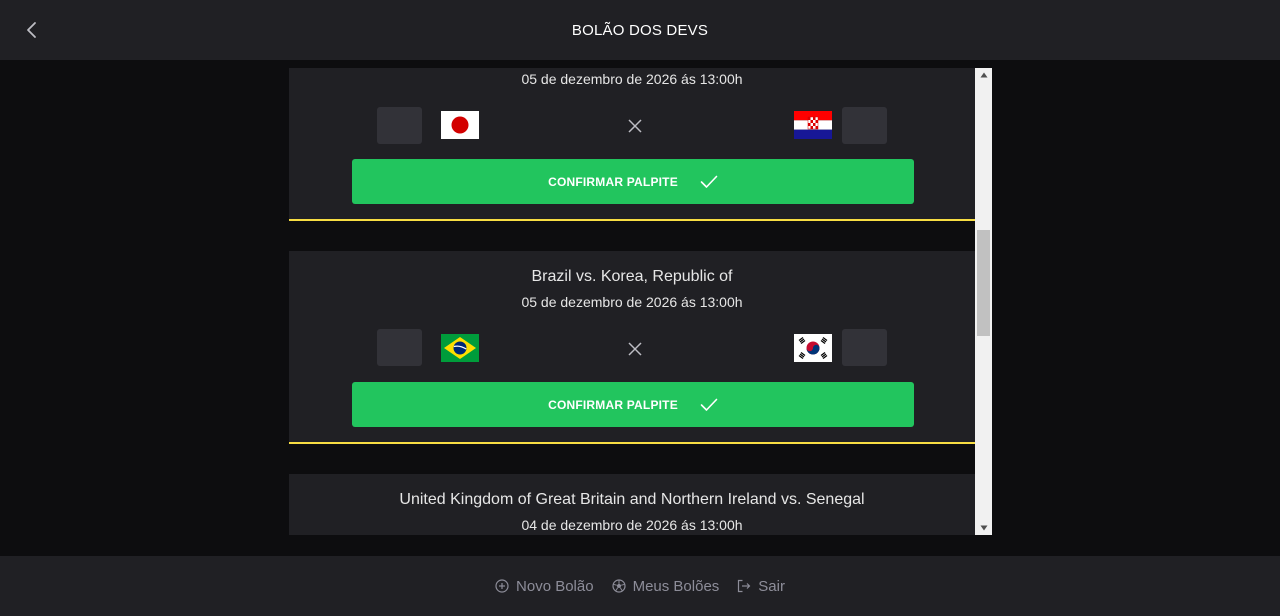 The height and width of the screenshot is (616, 1280). I want to click on game-title: Brazil vs. Korea, Republic of, so click(632, 276).